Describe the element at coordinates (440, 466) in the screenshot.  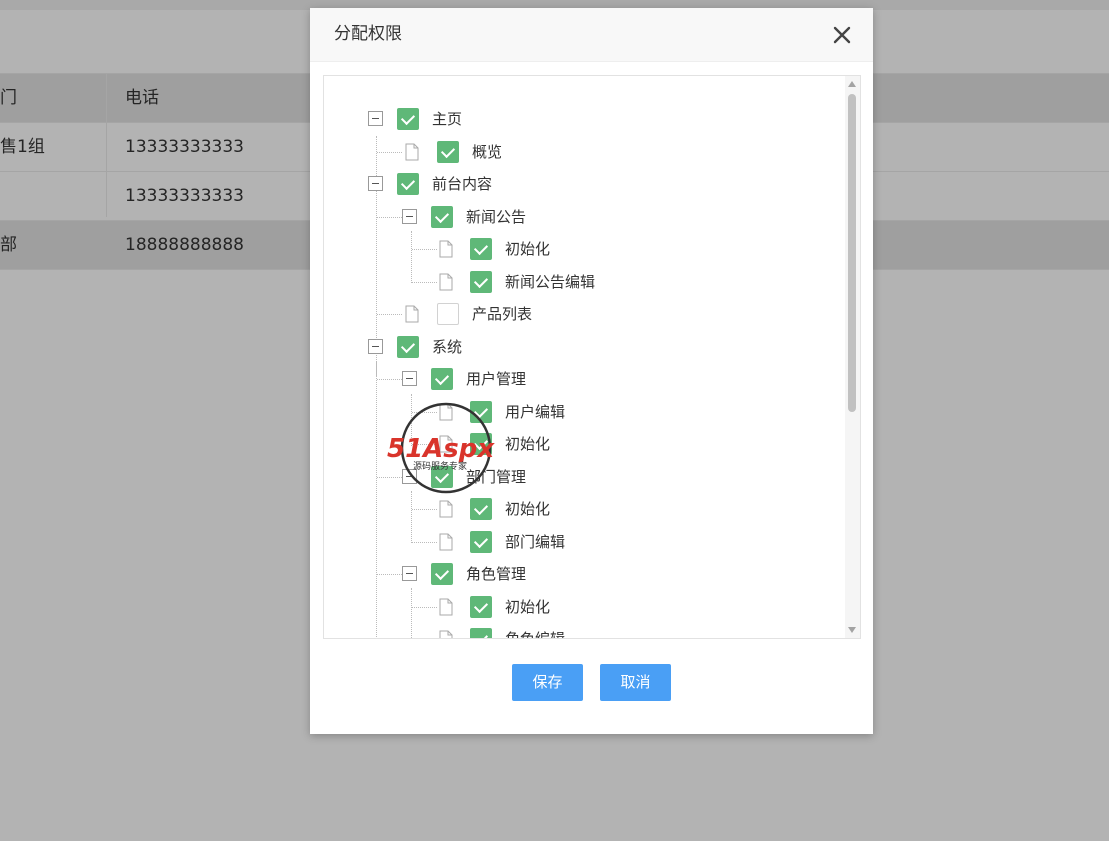
I see `watermark-tagline: 源码服务专家` at that location.